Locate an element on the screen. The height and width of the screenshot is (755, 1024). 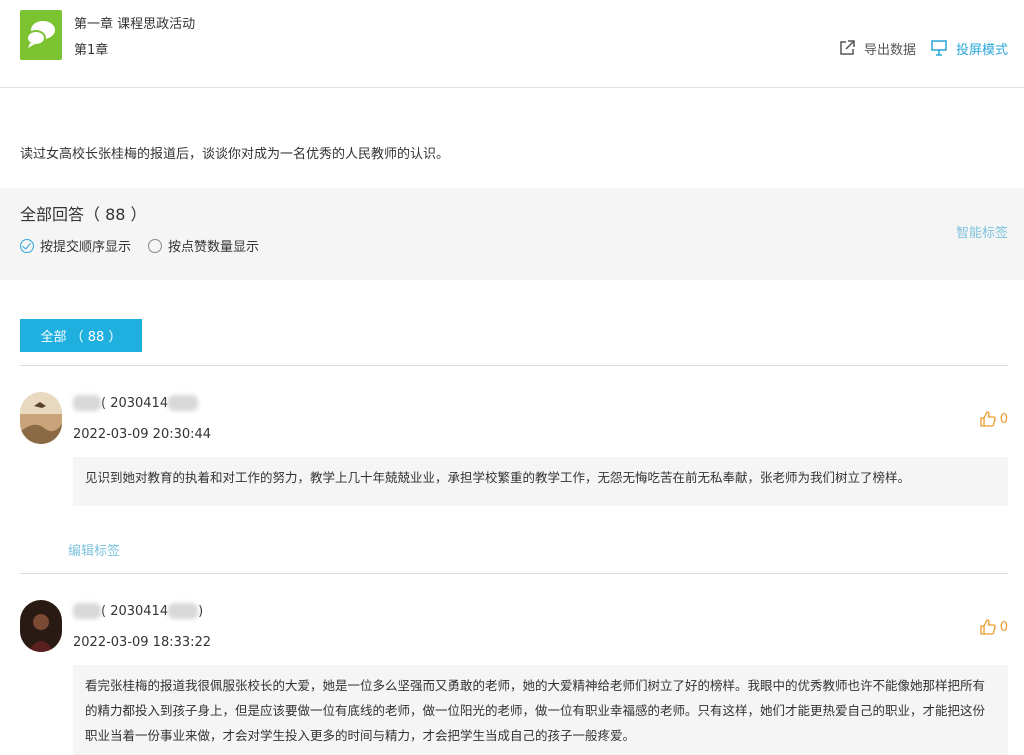
sort-by-likes-label: 按点赞数量显示 is located at coordinates (214, 247).